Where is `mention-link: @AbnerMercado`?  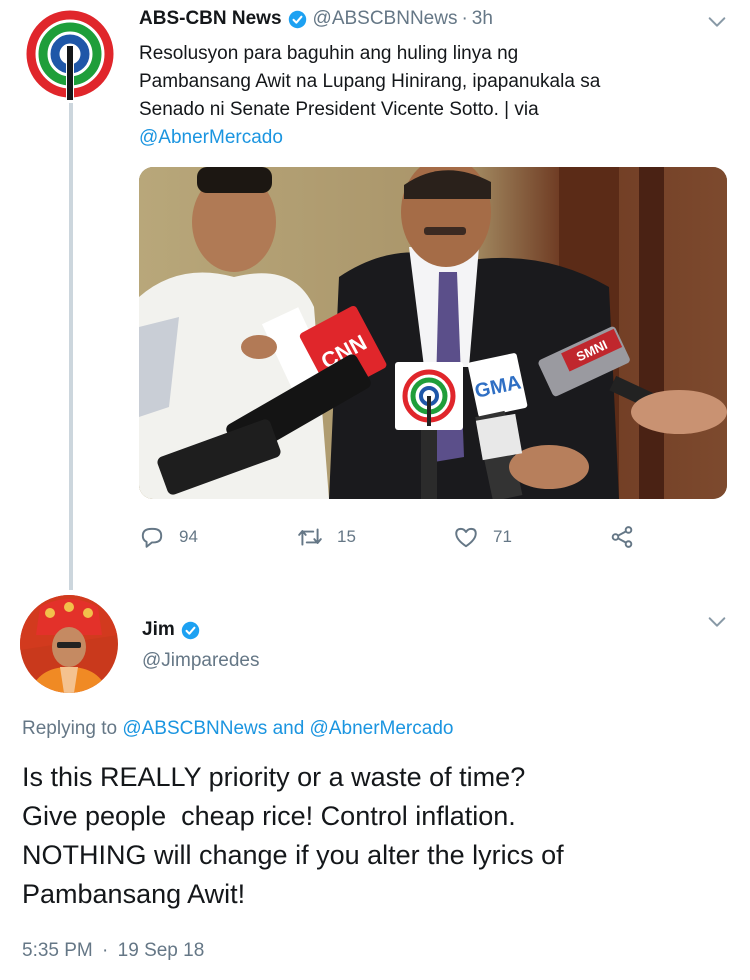
mention-link: @AbnerMercado is located at coordinates (211, 137).